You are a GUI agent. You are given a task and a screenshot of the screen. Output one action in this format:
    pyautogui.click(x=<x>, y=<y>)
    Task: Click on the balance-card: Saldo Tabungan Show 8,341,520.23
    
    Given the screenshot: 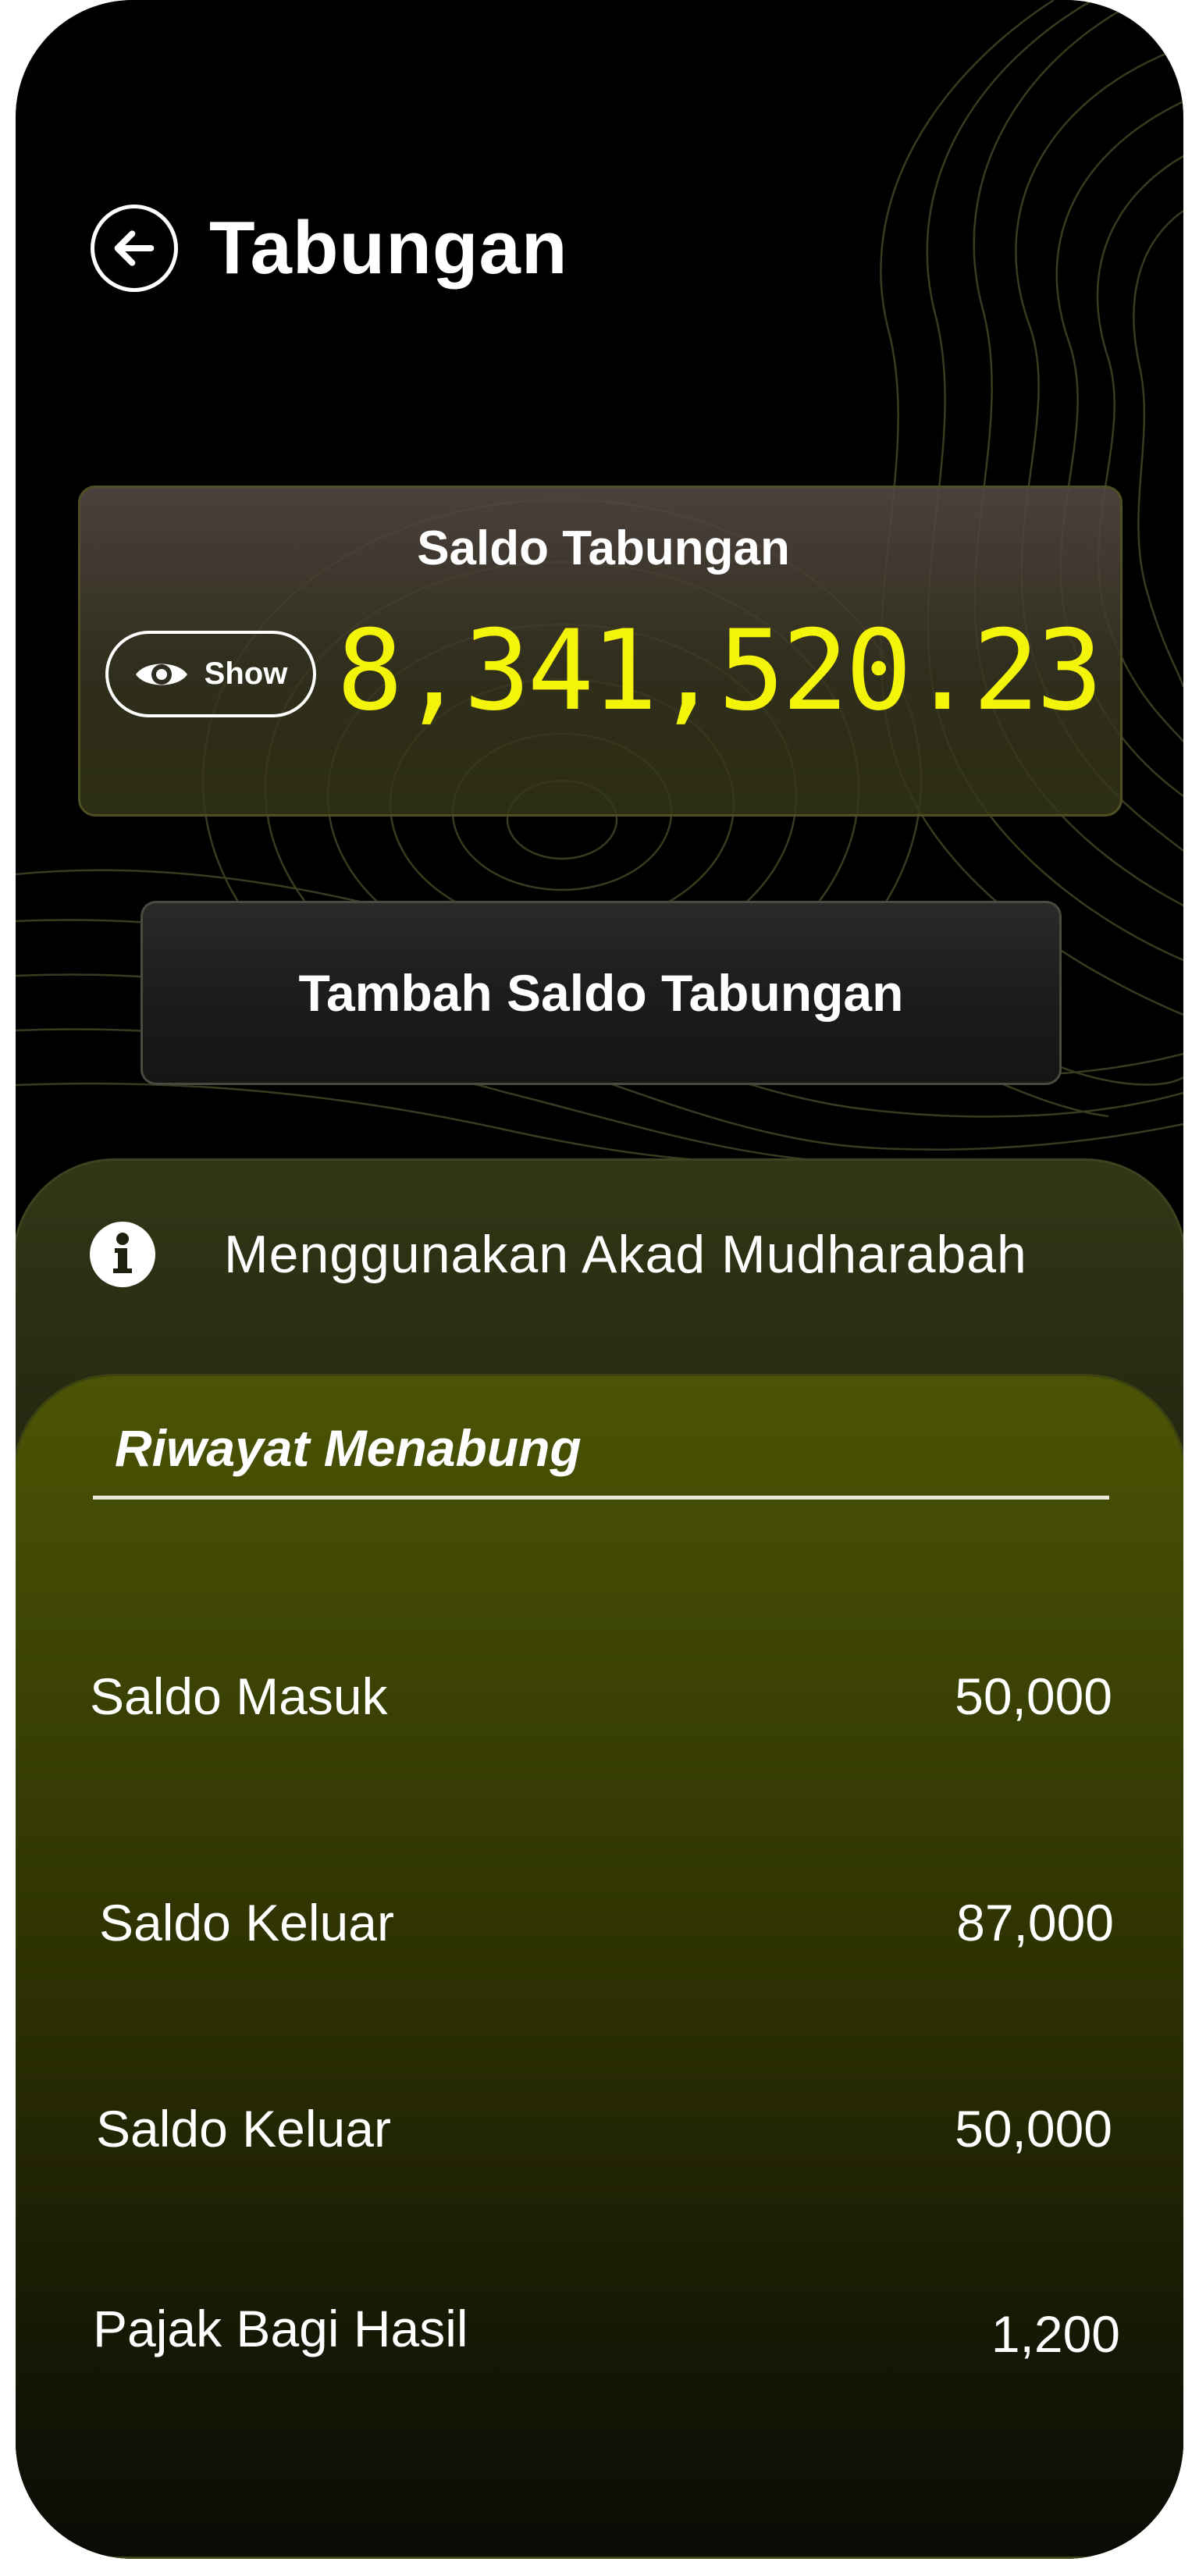 What is the action you would take?
    pyautogui.click(x=600, y=651)
    